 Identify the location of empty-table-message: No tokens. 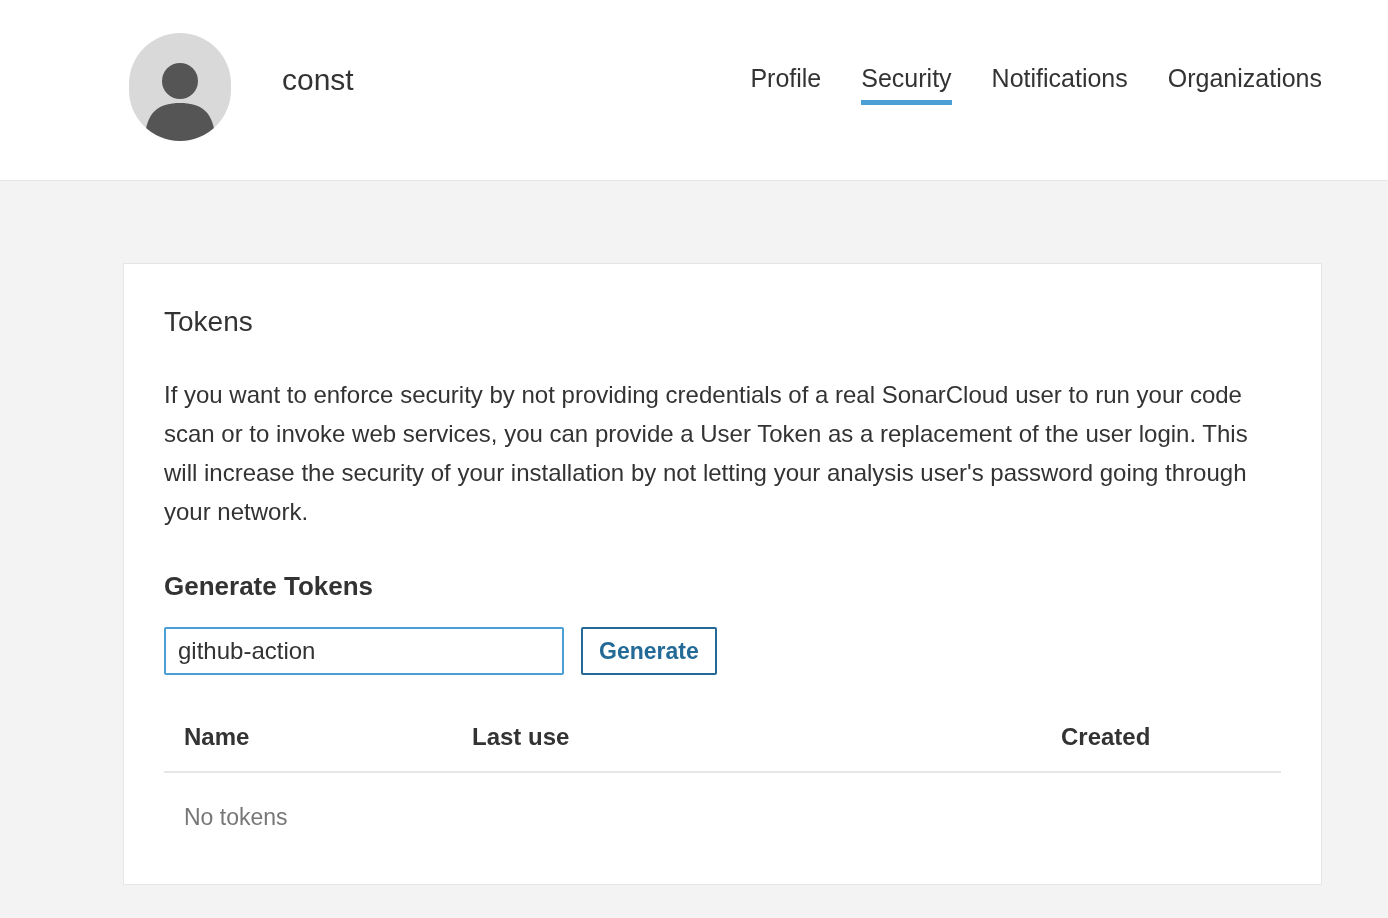
(236, 817).